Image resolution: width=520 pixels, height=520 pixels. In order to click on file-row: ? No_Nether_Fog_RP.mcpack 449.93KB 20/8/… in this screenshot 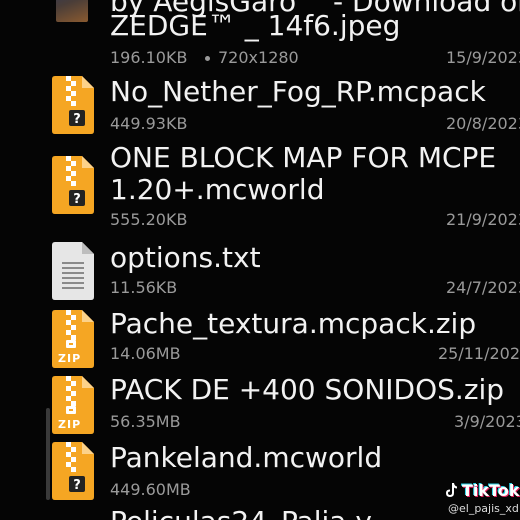, I will do `click(260, 106)`.